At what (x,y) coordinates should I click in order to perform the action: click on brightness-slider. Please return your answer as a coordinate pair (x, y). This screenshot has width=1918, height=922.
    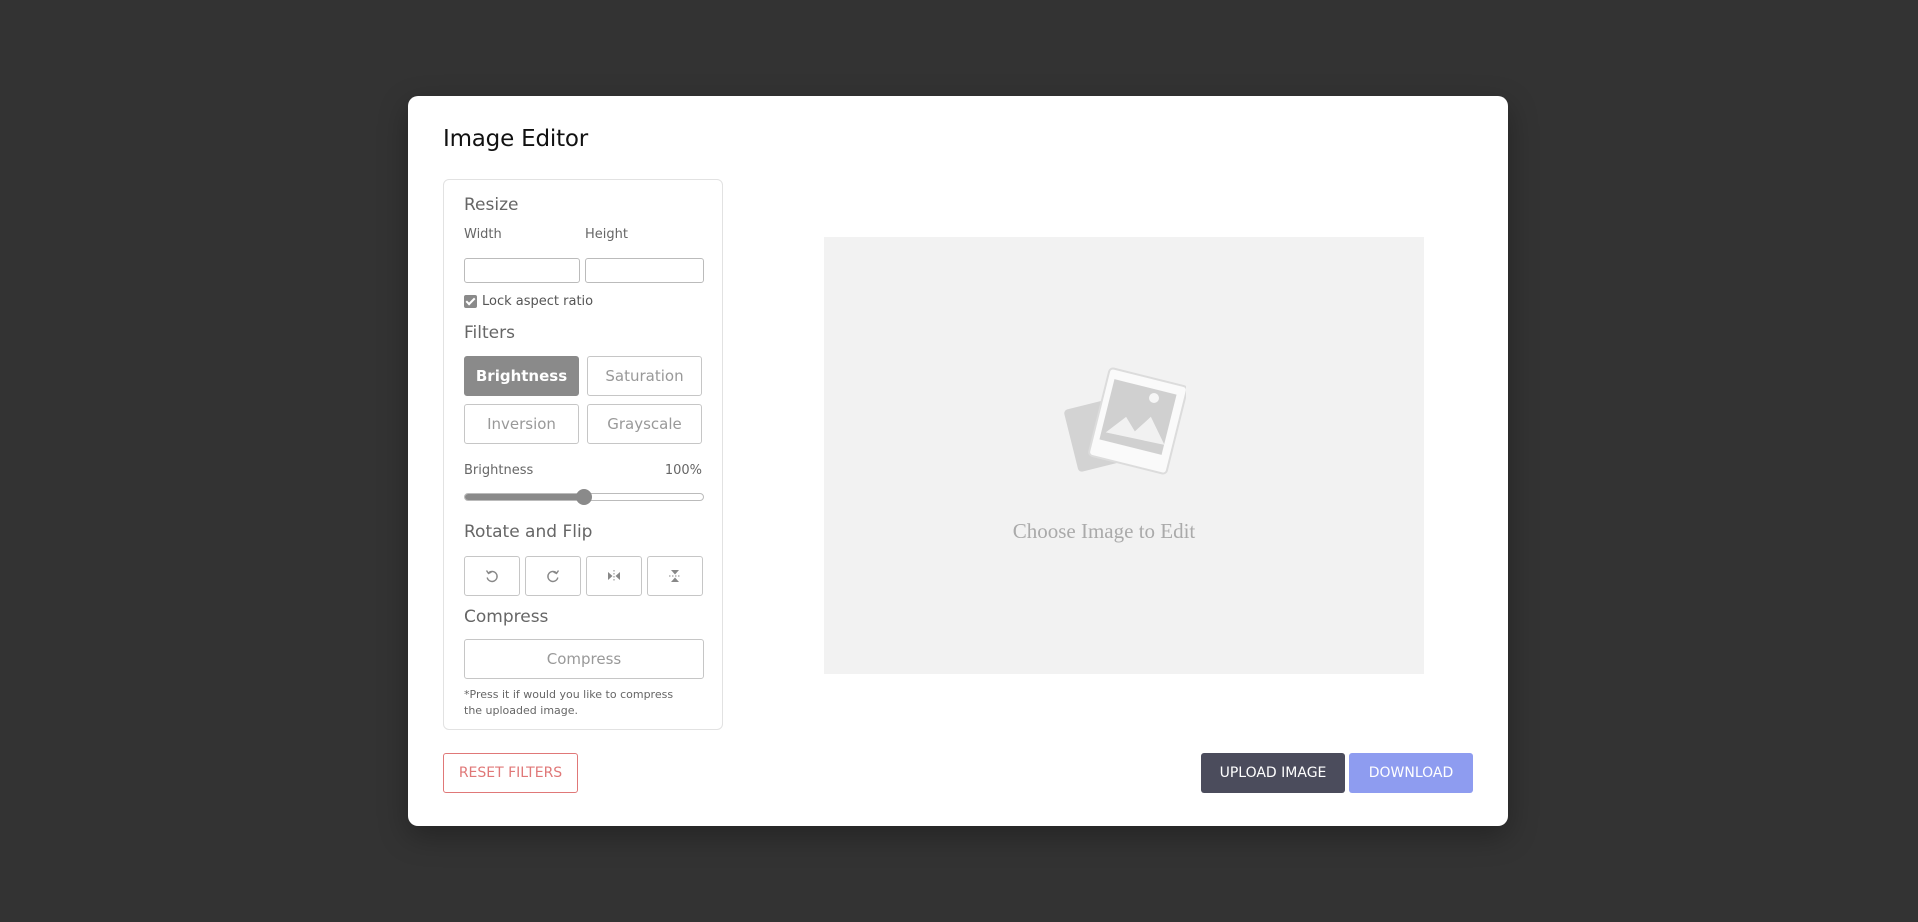
    Looking at the image, I should click on (584, 497).